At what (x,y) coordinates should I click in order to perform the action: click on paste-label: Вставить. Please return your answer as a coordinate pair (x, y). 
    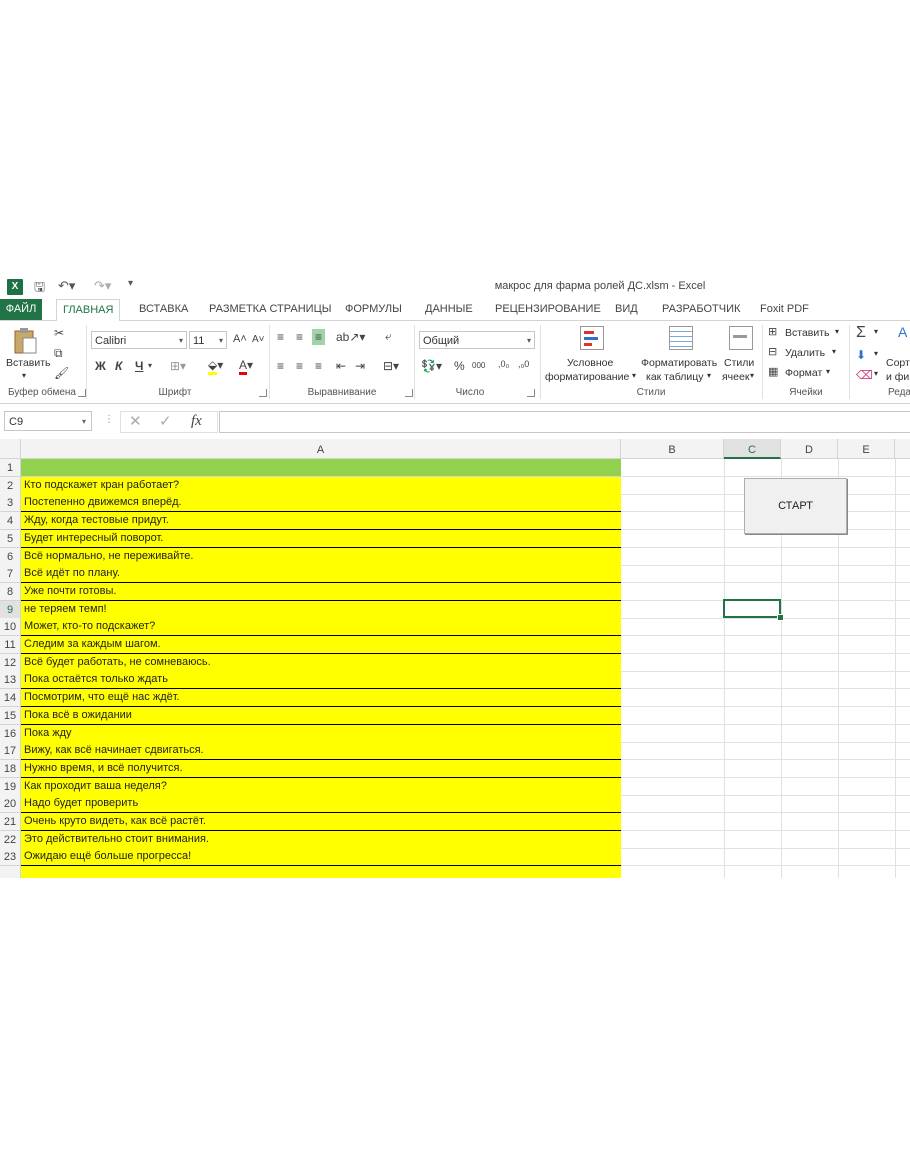
    Looking at the image, I should click on (28, 363).